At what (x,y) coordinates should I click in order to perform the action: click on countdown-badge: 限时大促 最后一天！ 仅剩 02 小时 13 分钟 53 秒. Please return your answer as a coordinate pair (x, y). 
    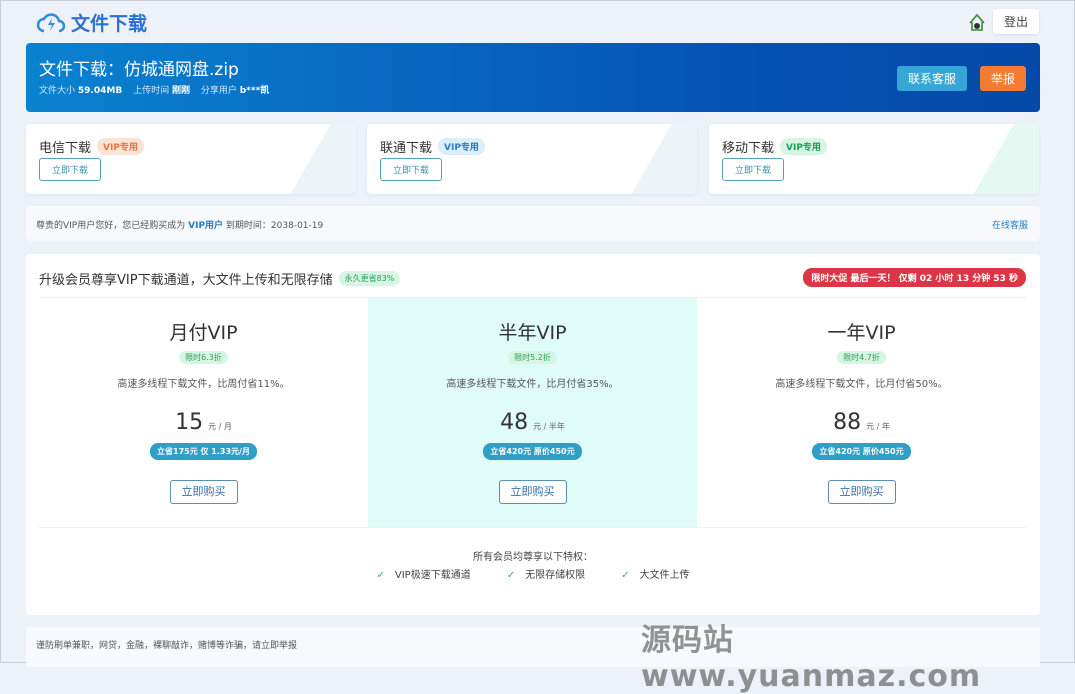
    Looking at the image, I should click on (914, 277).